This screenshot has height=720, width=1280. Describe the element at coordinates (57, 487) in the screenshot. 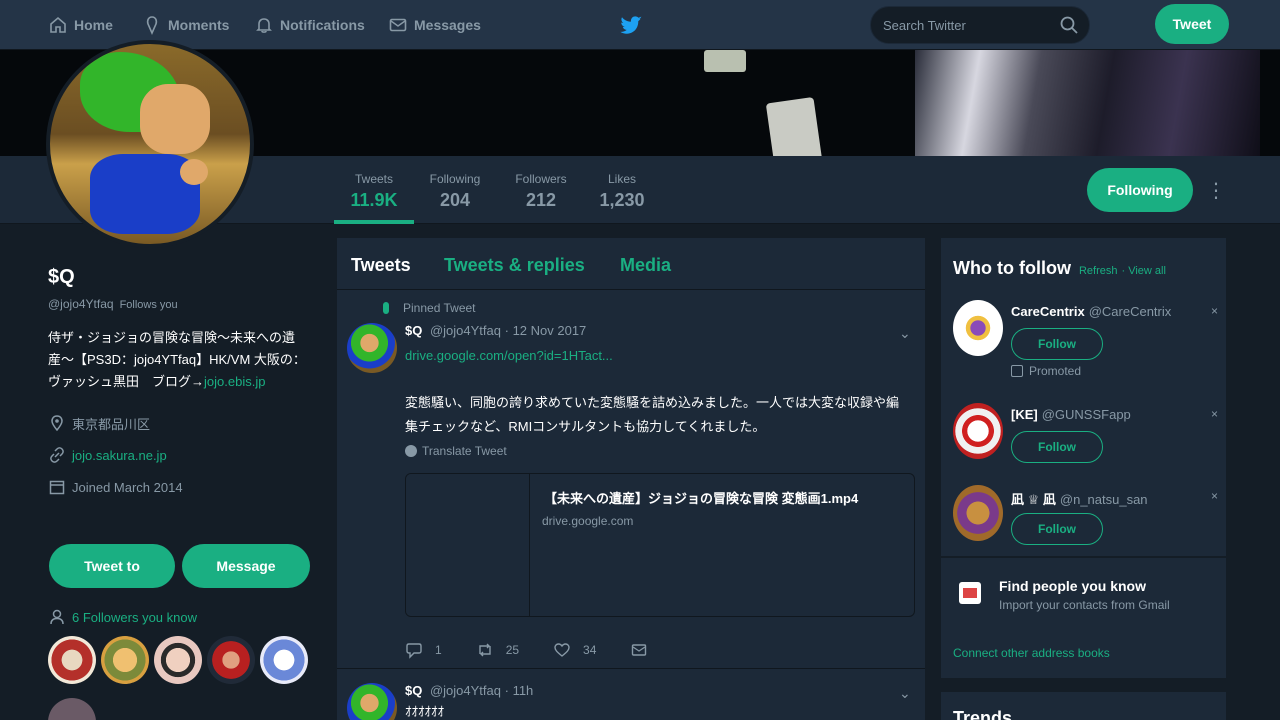

I see `calendar-icon` at that location.